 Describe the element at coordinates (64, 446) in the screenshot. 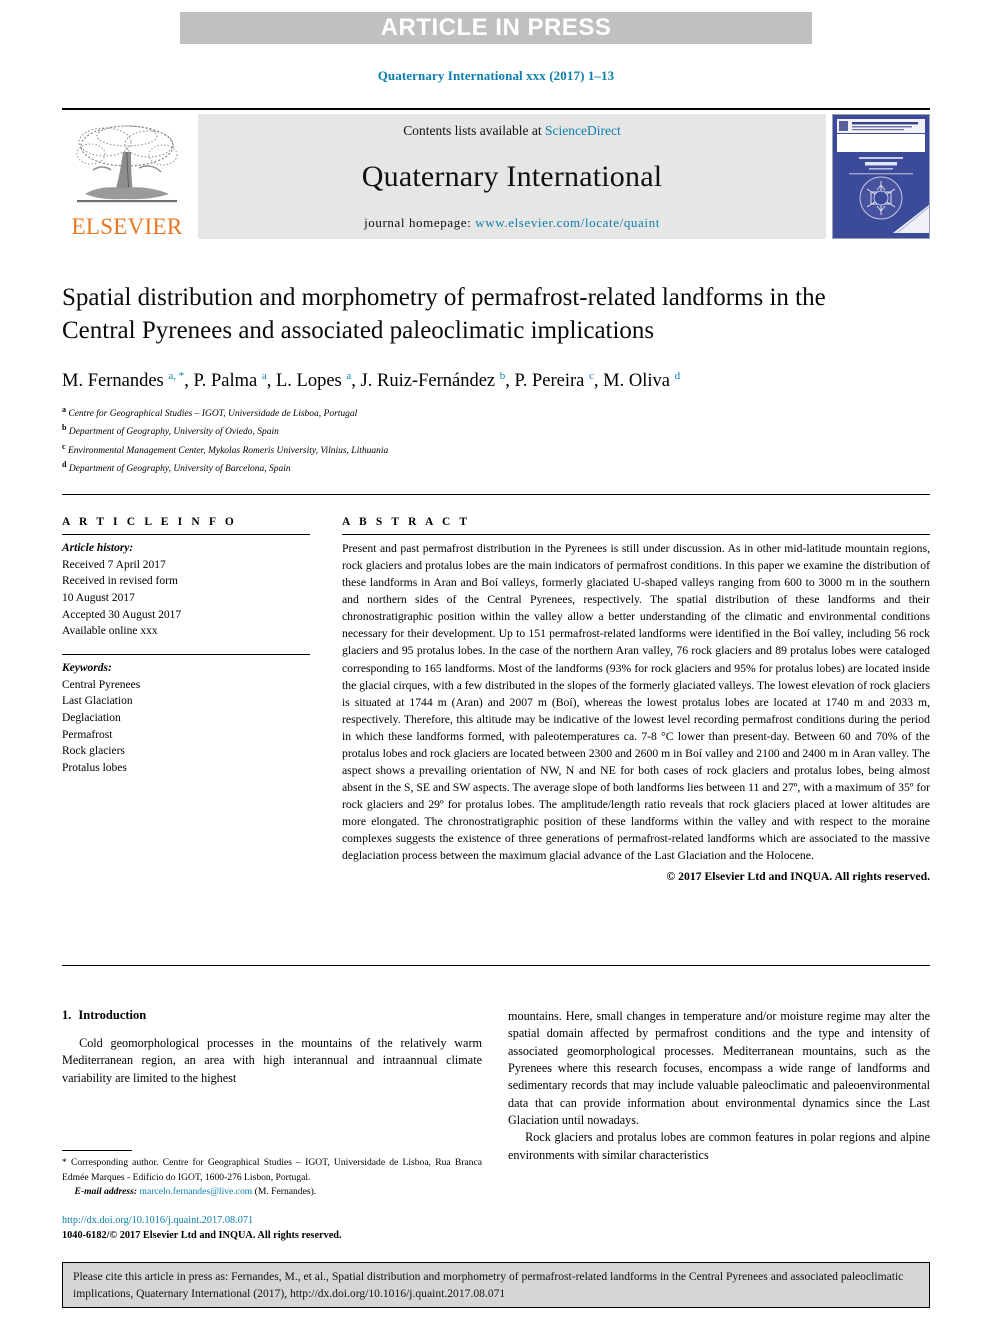

I see `affiliation-marker: c` at that location.